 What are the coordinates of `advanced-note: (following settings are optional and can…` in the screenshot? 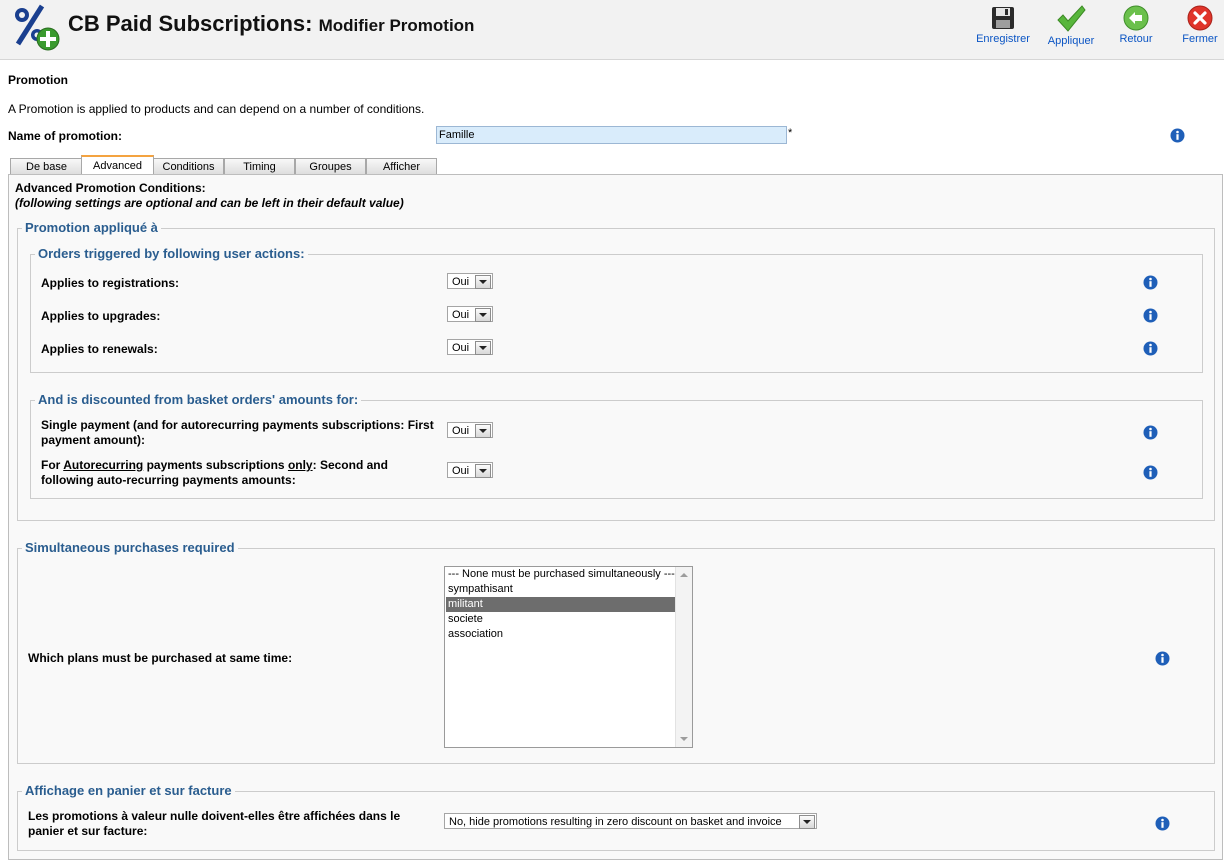 It's located at (209, 203).